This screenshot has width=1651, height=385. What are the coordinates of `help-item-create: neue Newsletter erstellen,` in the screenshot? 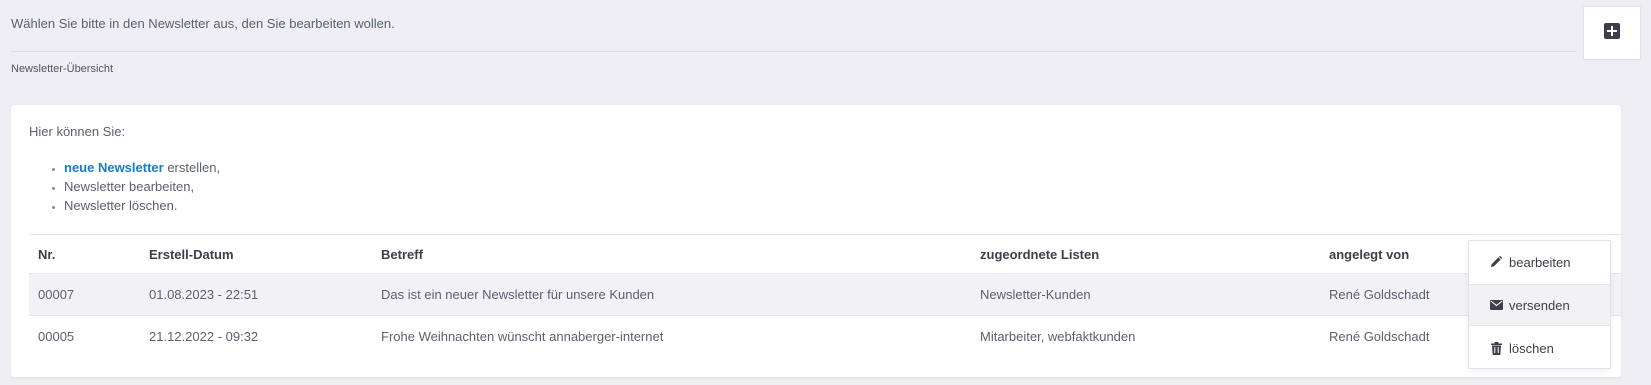 It's located at (142, 167).